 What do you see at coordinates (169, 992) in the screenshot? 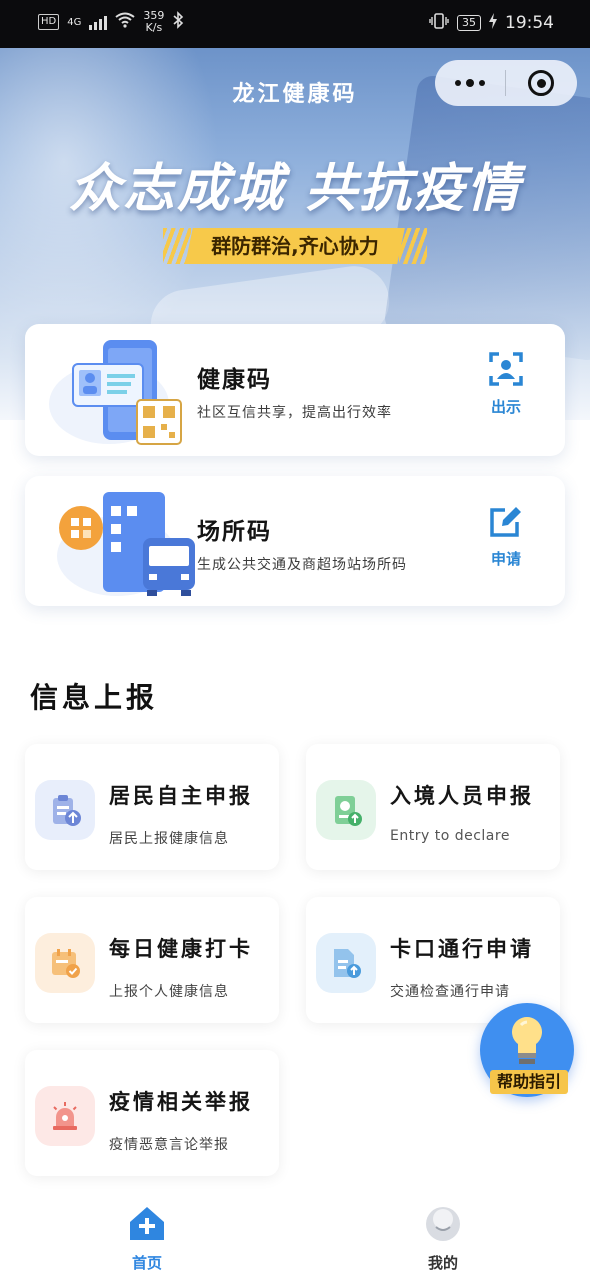
I see `item-subtitle: 上报个人健康信息` at bounding box center [169, 992].